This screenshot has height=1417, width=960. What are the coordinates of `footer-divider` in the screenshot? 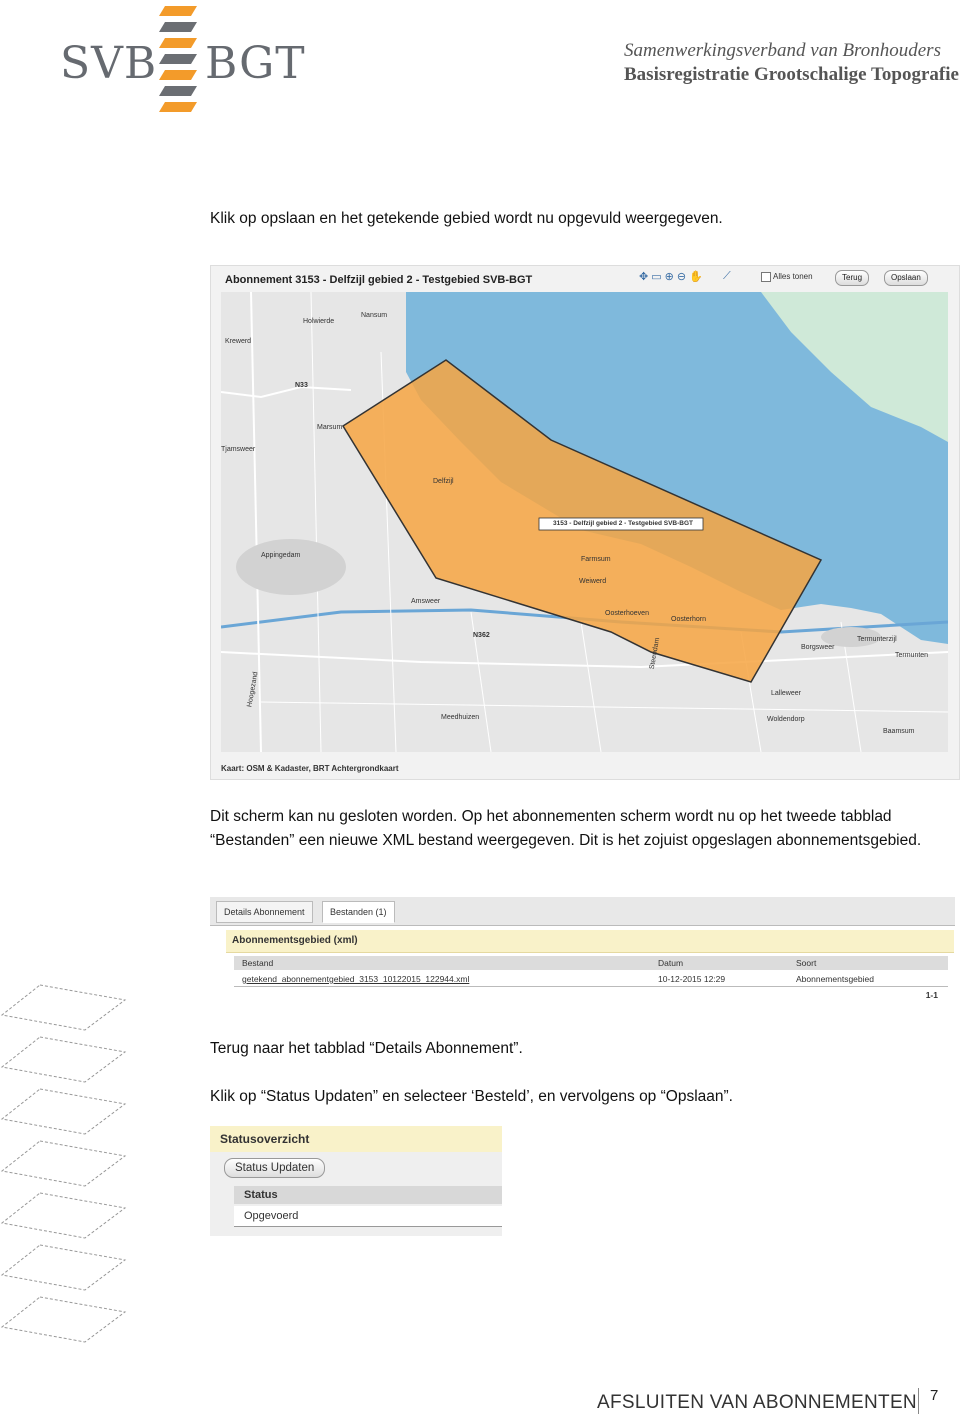 It's located at (918, 1401).